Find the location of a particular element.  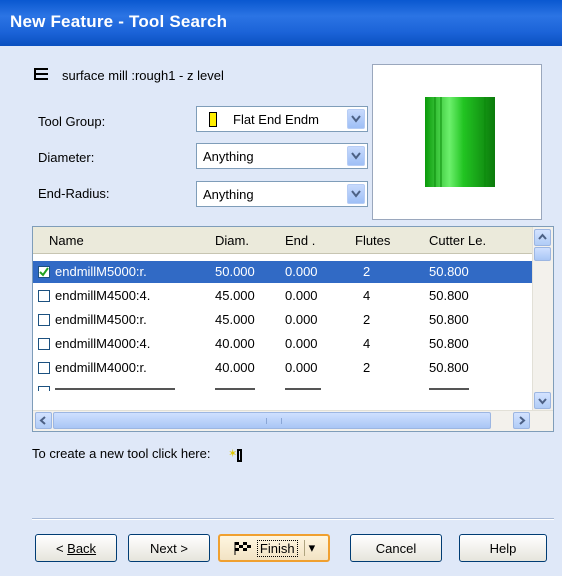

diameter-value: Anything is located at coordinates (228, 156).